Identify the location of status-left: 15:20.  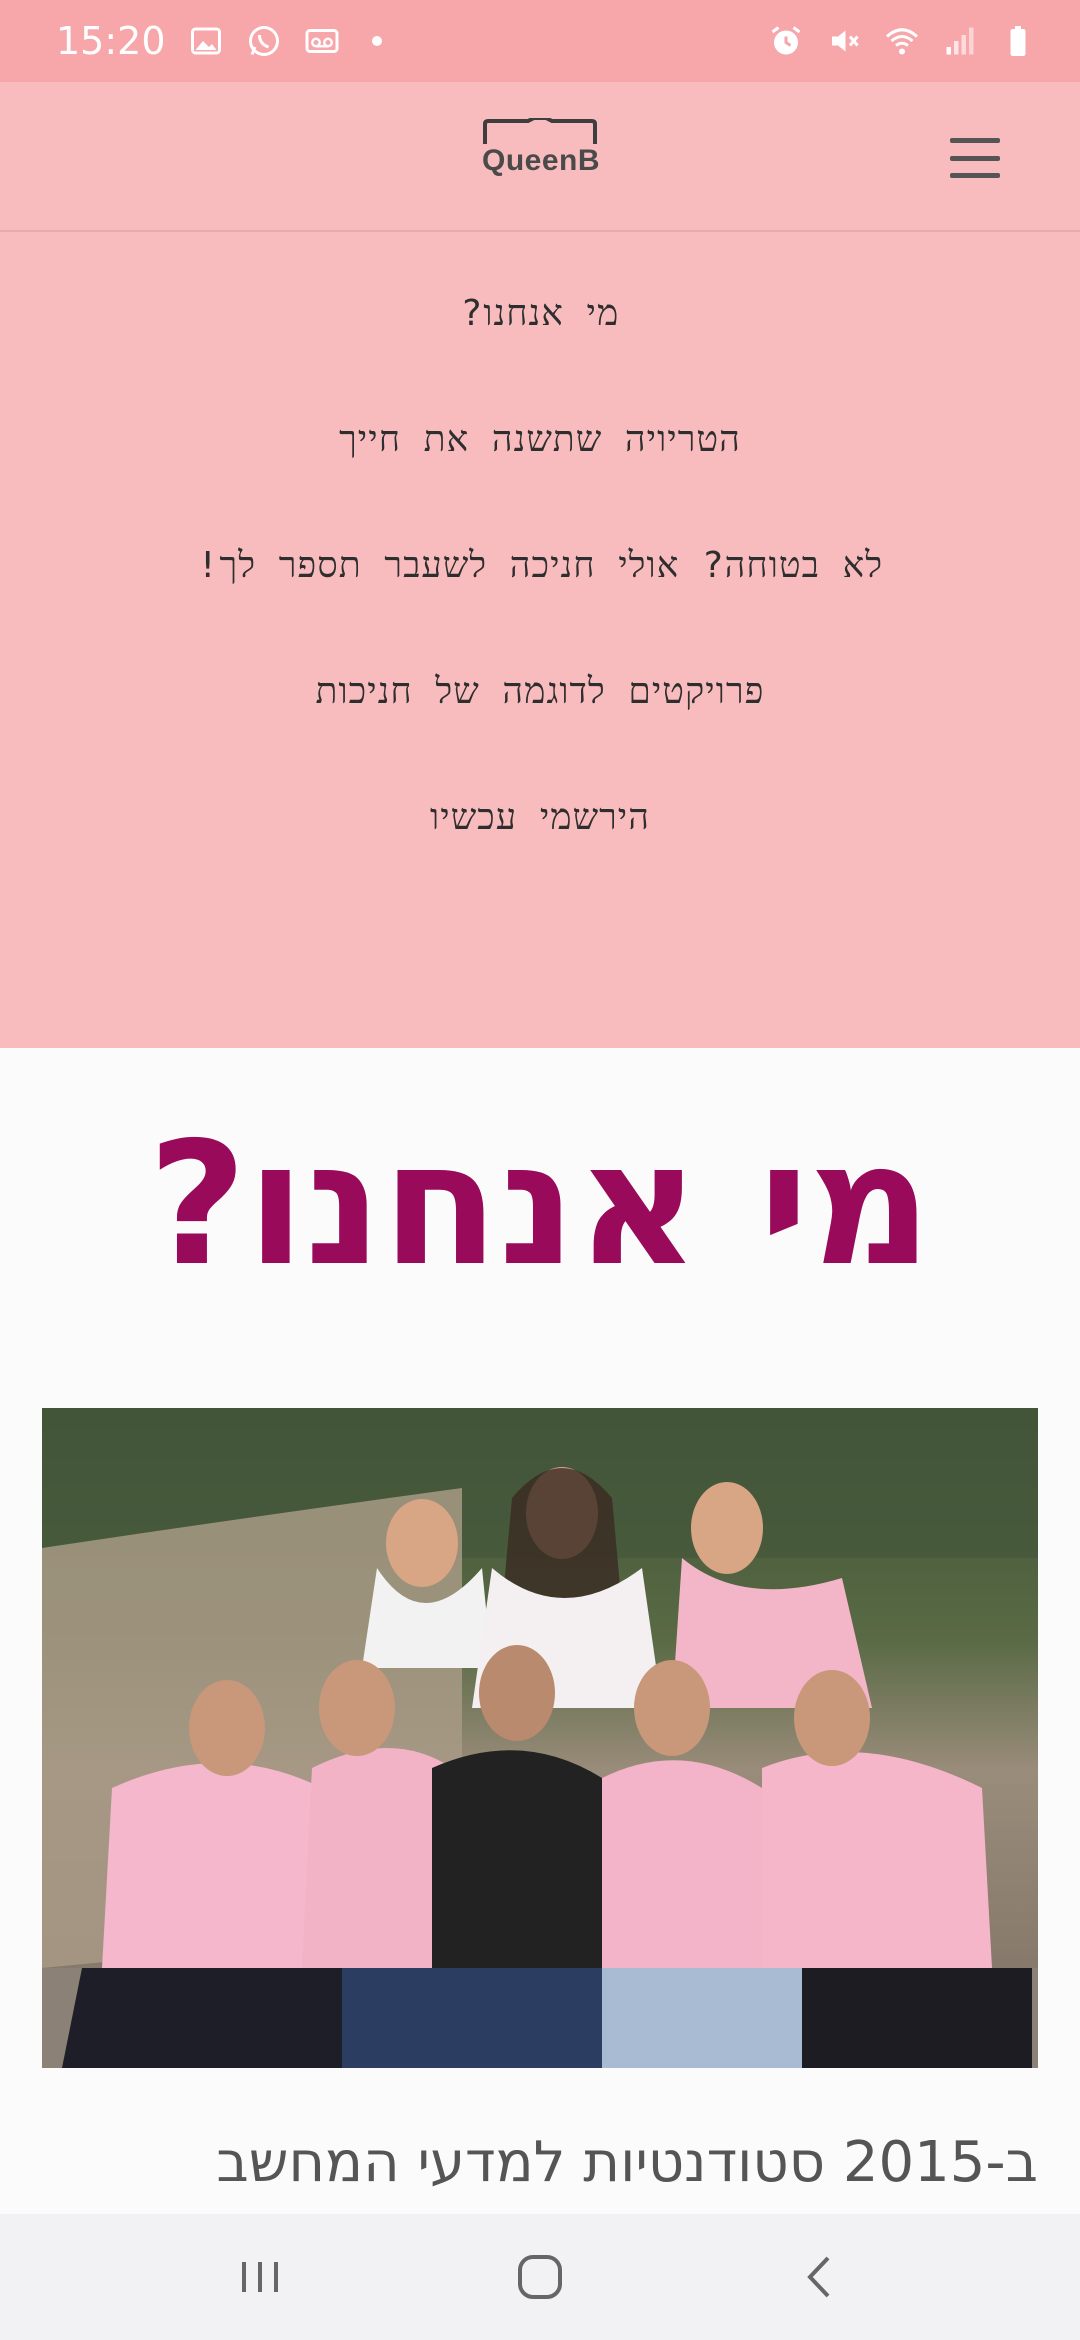
(219, 41).